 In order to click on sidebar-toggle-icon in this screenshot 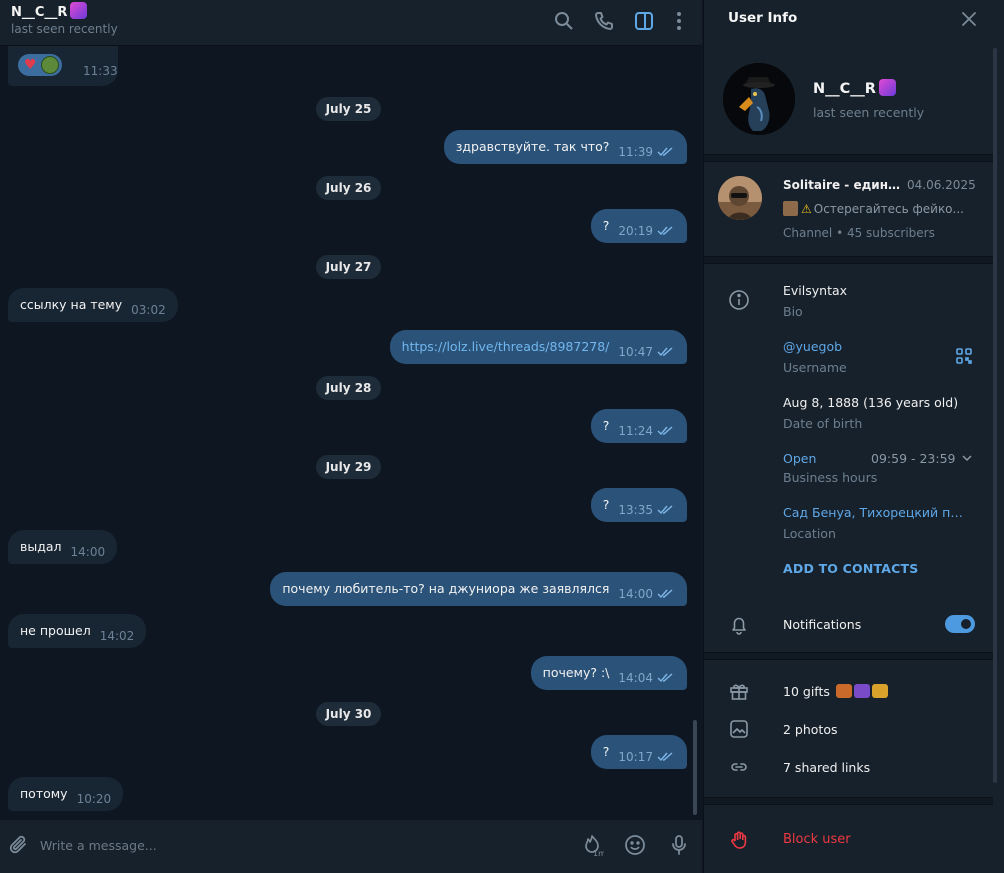, I will do `click(644, 21)`.